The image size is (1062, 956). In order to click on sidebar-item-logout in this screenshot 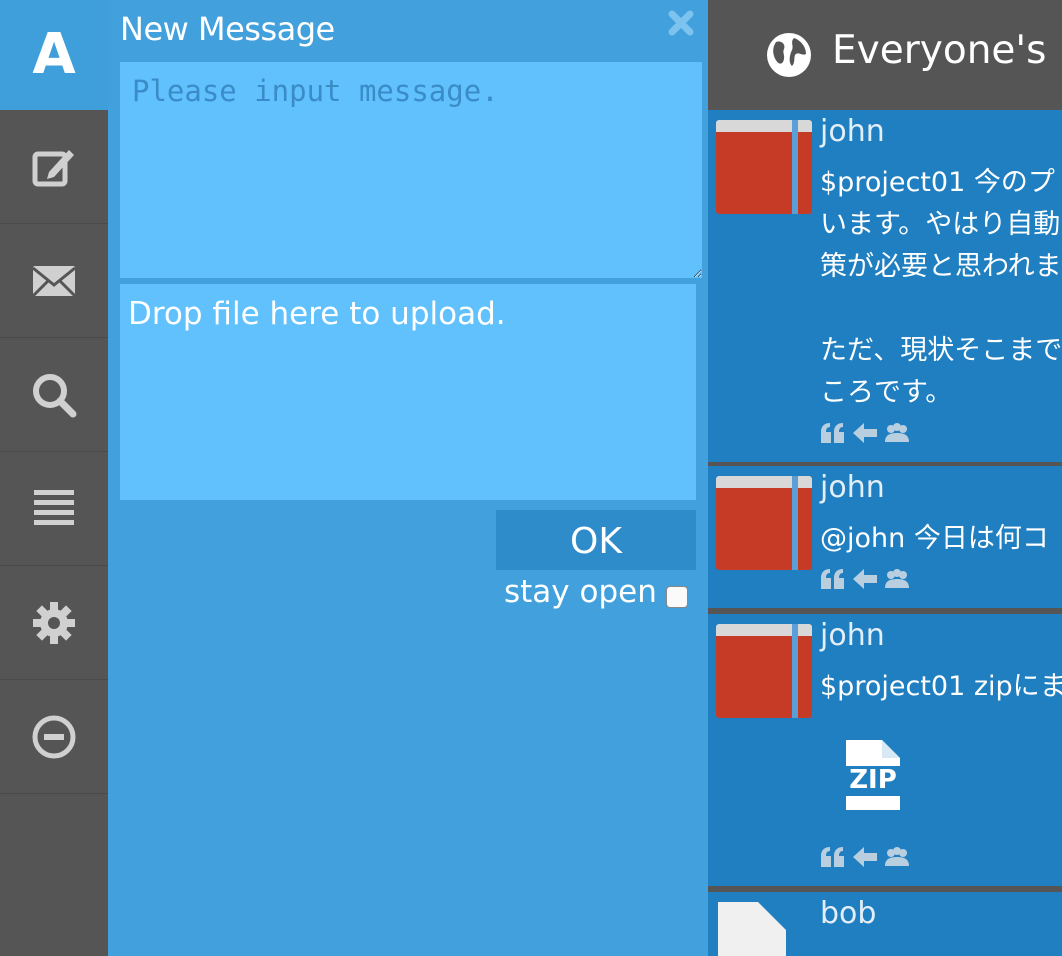, I will do `click(54, 737)`.